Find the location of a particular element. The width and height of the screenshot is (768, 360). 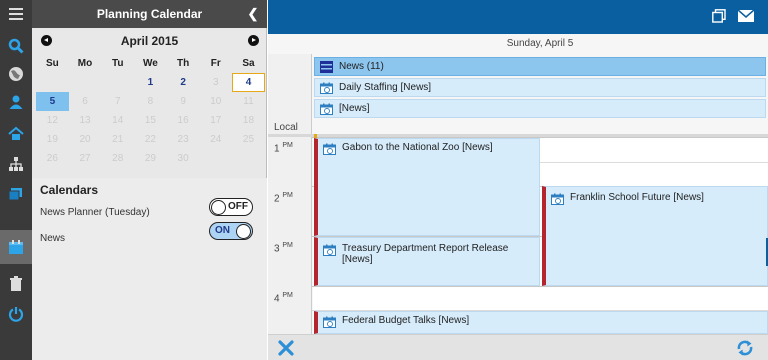

calendar-toggle-news-planner: OFF is located at coordinates (231, 207).